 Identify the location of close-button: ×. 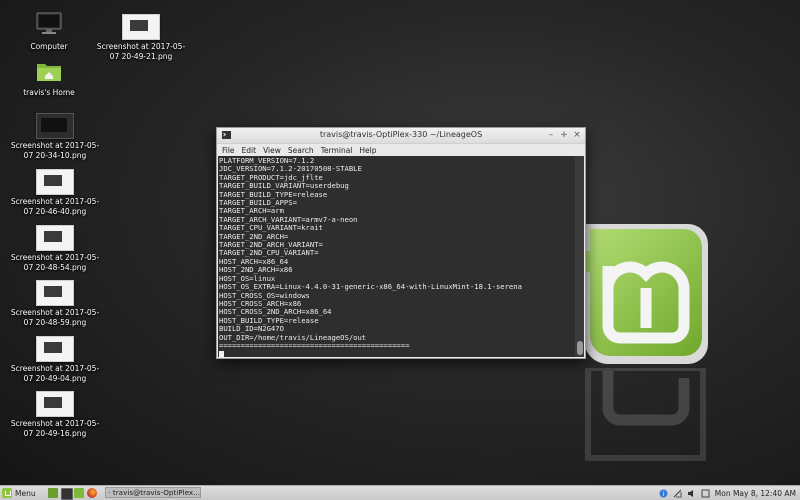
(577, 135).